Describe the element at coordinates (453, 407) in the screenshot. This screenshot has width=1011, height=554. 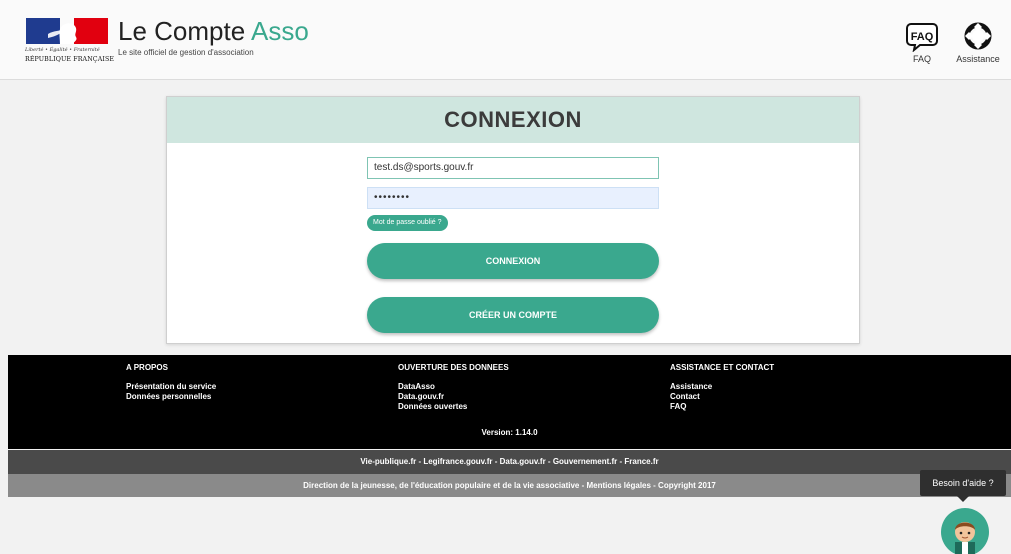
I see `footer-link-open-data: Données ouvertes` at that location.